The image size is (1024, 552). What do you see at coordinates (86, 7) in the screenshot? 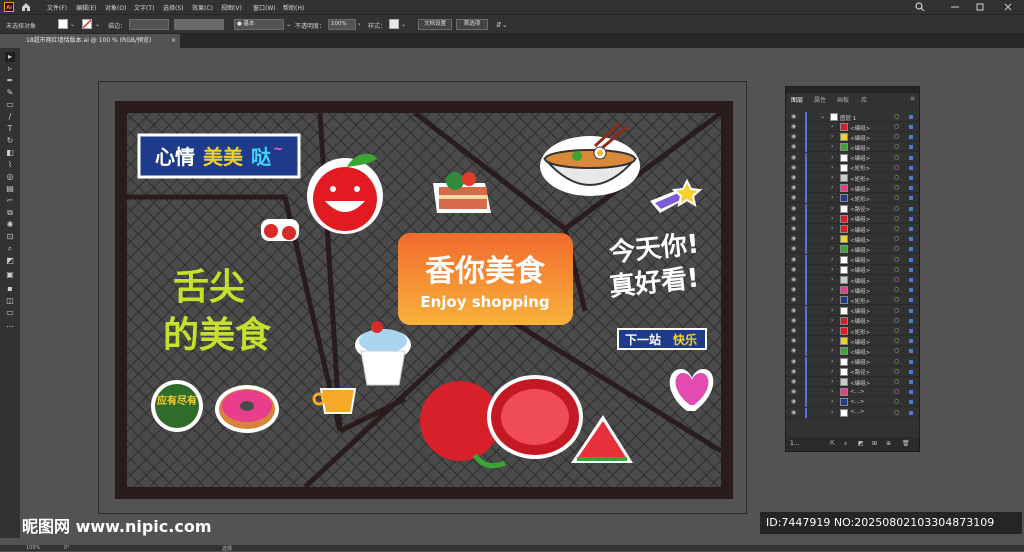
I see `menu-edit: 编辑(E)` at bounding box center [86, 7].